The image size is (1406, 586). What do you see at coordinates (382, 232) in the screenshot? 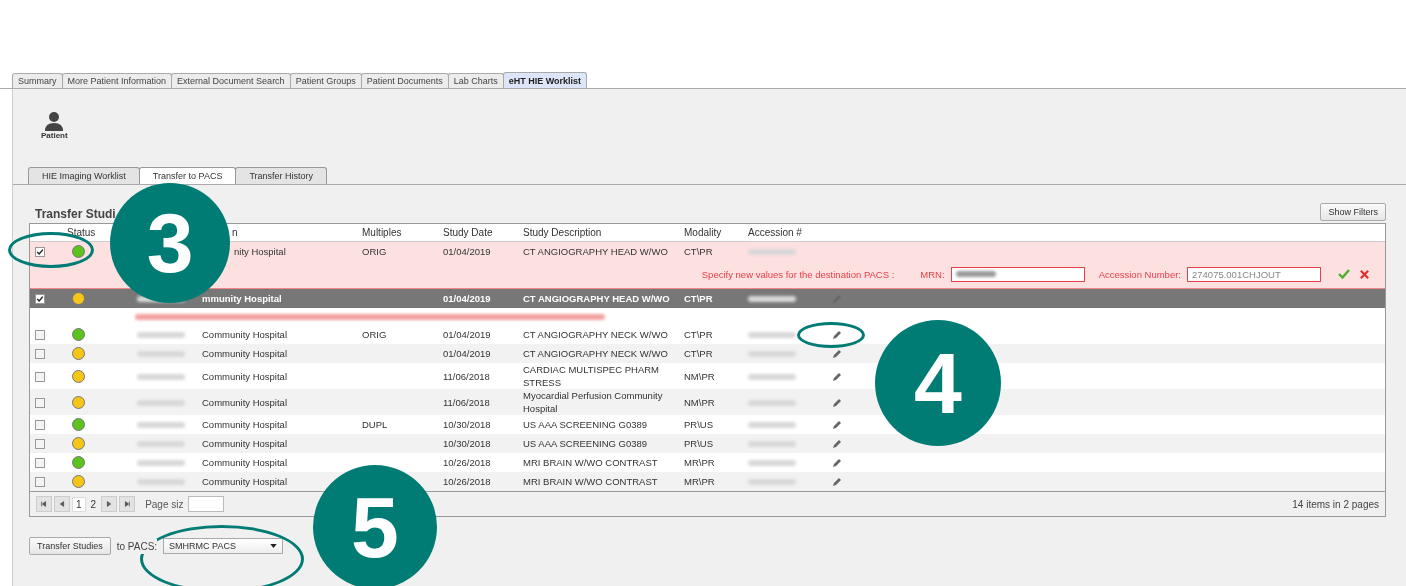
I see `column-header: Multiples` at bounding box center [382, 232].